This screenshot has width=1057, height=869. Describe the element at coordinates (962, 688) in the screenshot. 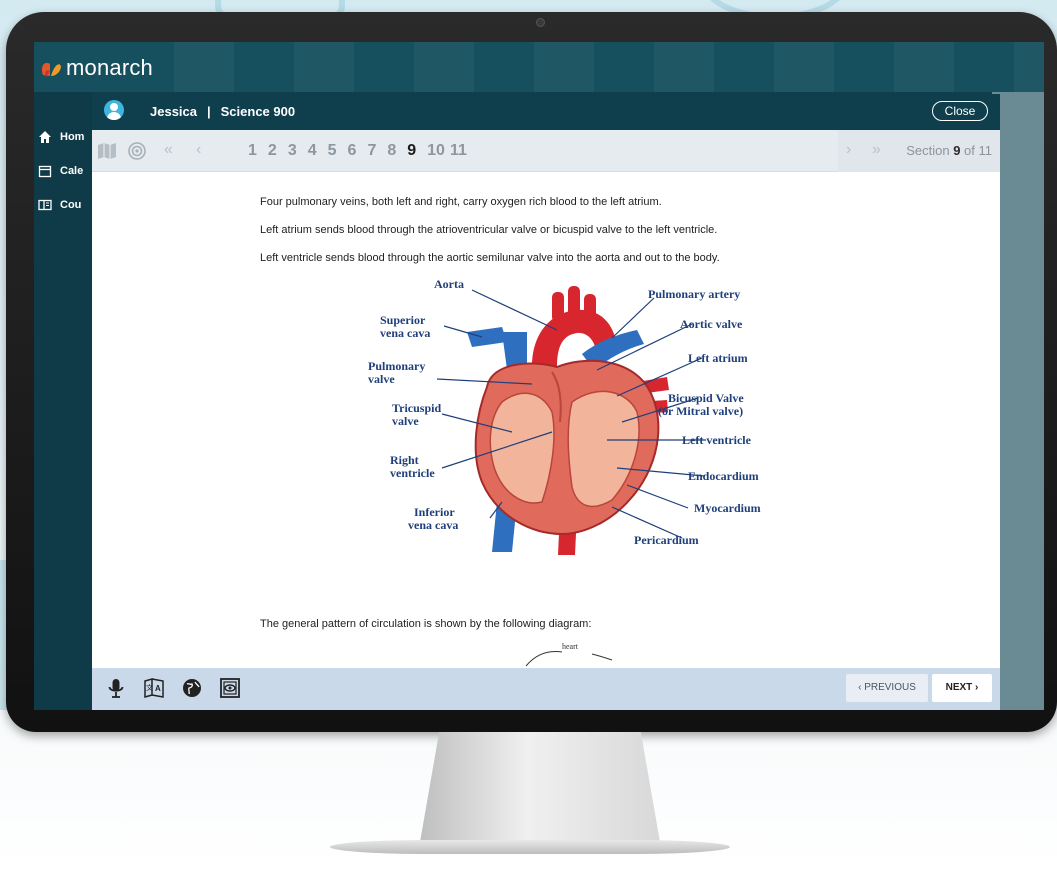

I see `next-button: NEXT ›` at that location.